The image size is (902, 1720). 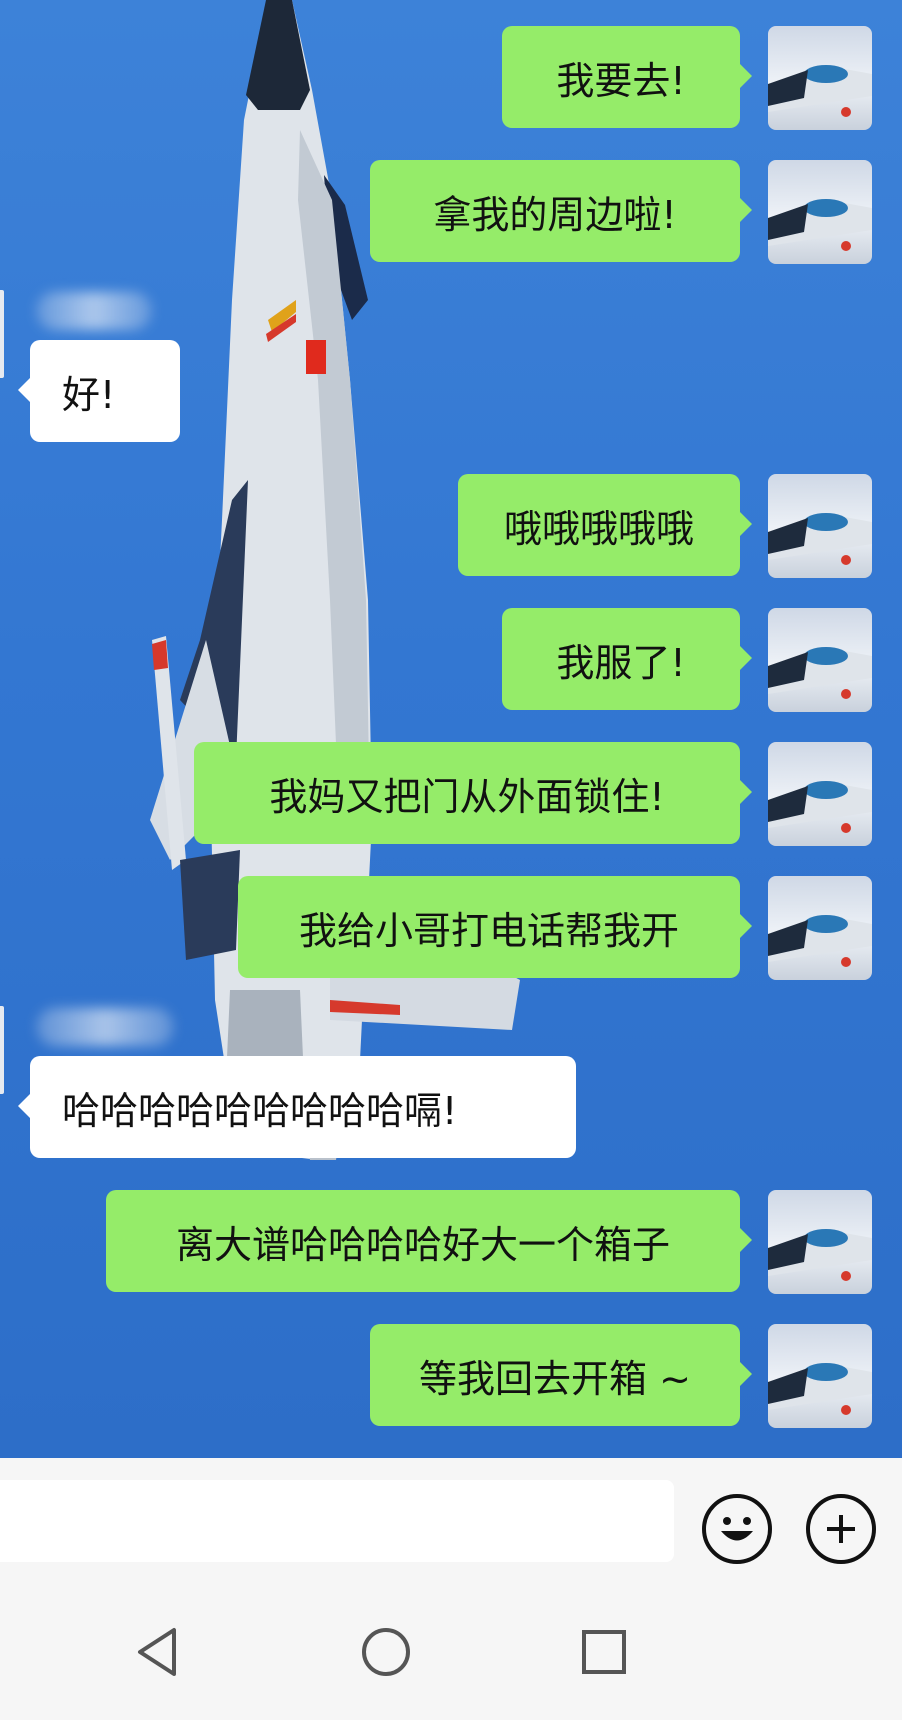 I want to click on message-bubble: 我要去!, so click(x=627, y=77).